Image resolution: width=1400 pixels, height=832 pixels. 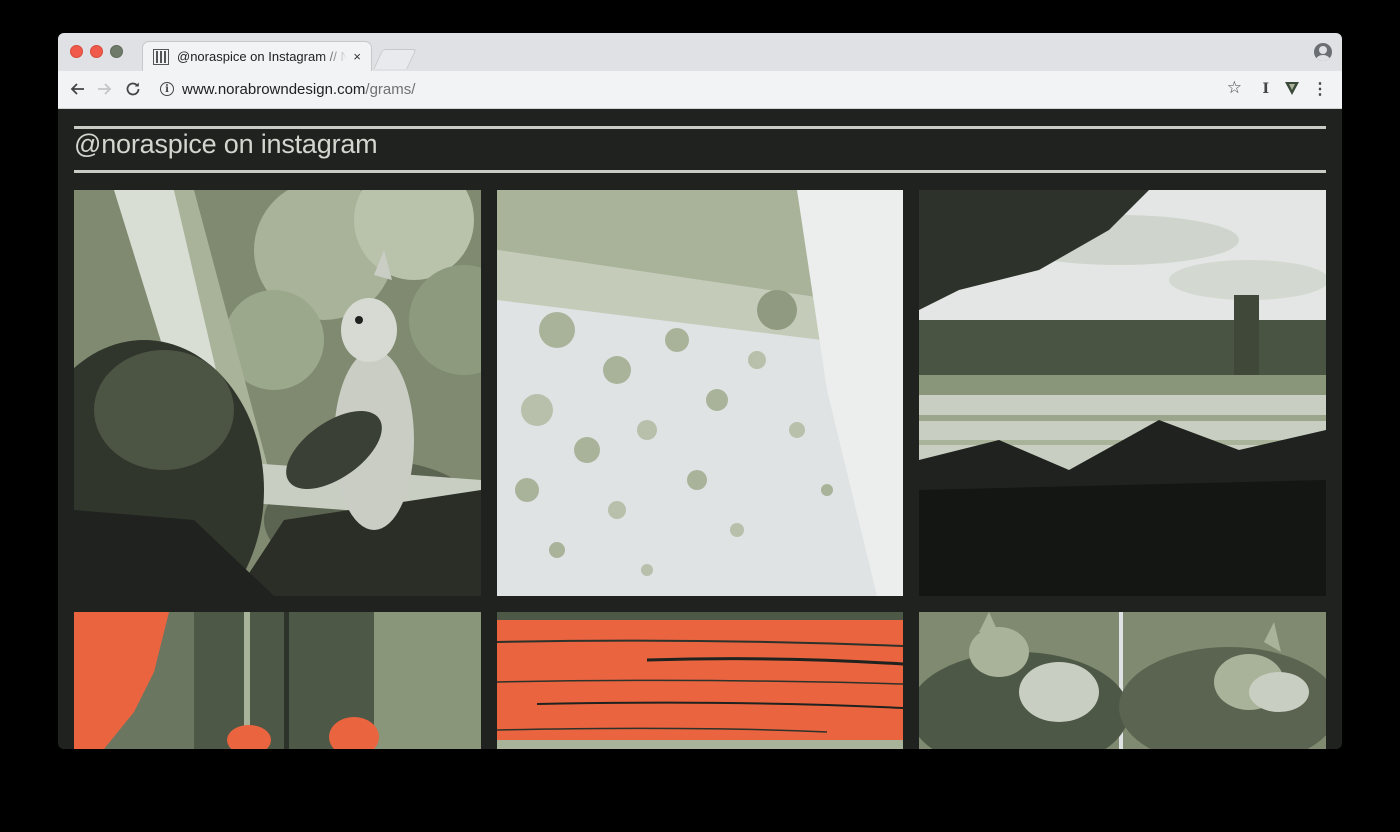 I want to click on back-arrow-icon, so click(x=77, y=89).